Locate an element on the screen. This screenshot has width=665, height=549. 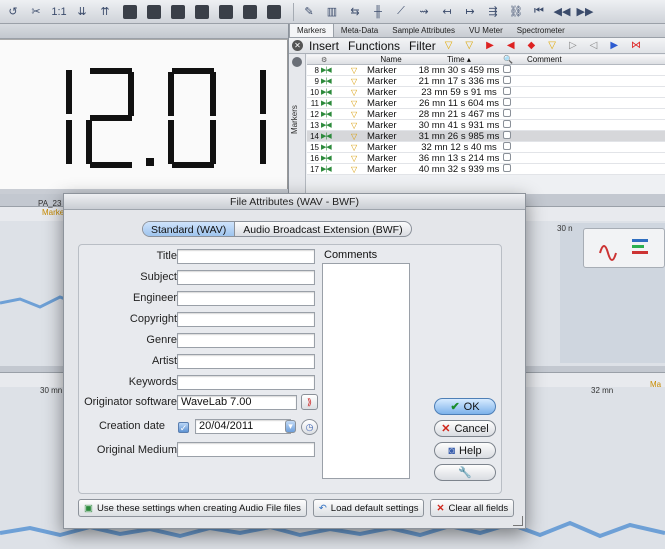
load-default-button: ↶ Load default settings is located at coordinates (368, 508).